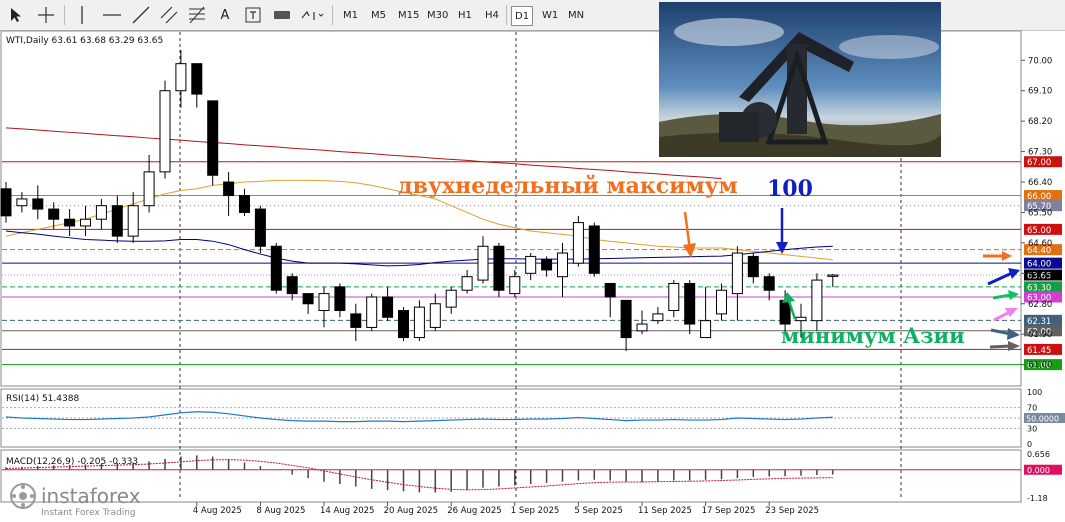 Image resolution: width=1065 pixels, height=522 pixels. I want to click on time-tick-label: 5 Sep 2025, so click(598, 511).